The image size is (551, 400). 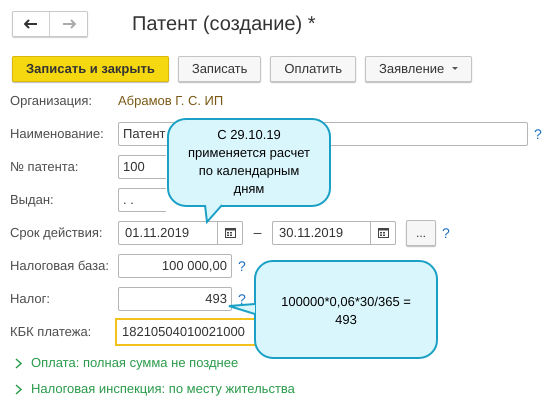 I want to click on field-label: КБК платежа:, so click(x=51, y=331).